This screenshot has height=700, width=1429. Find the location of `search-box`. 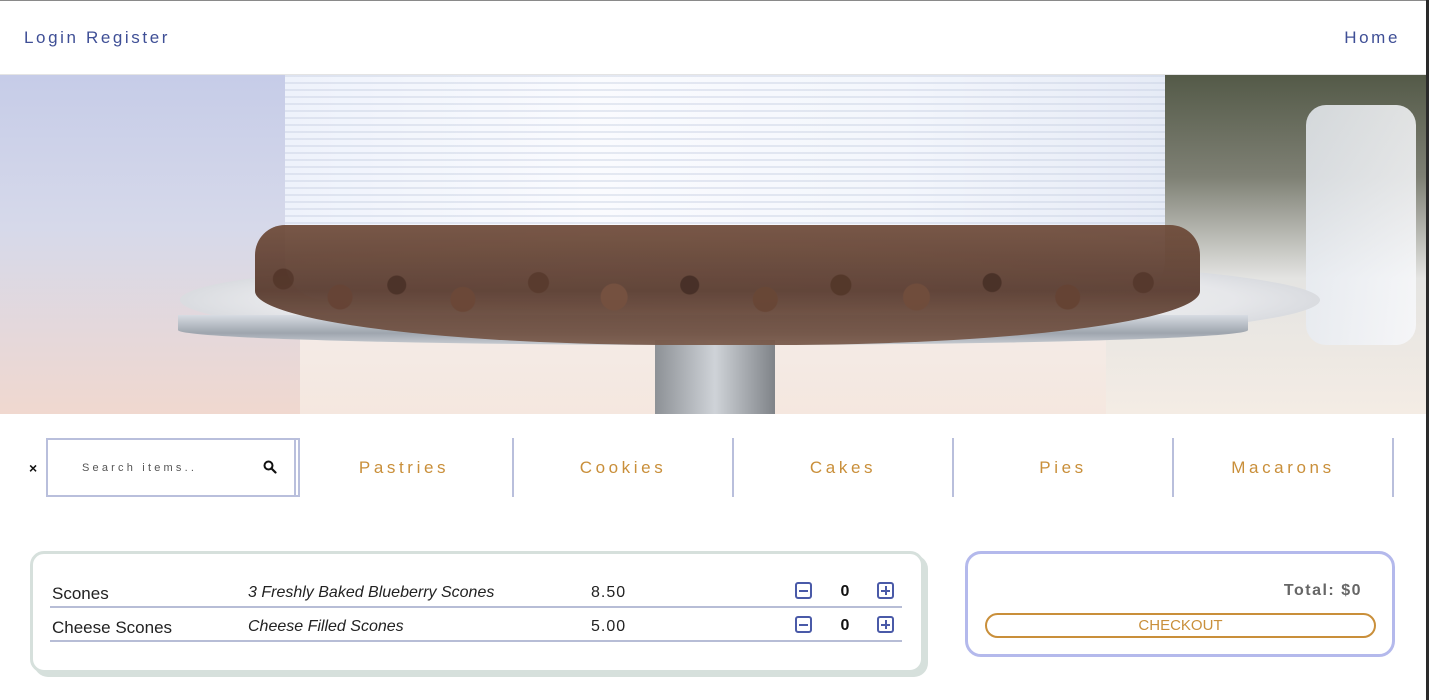

search-box is located at coordinates (173, 467).